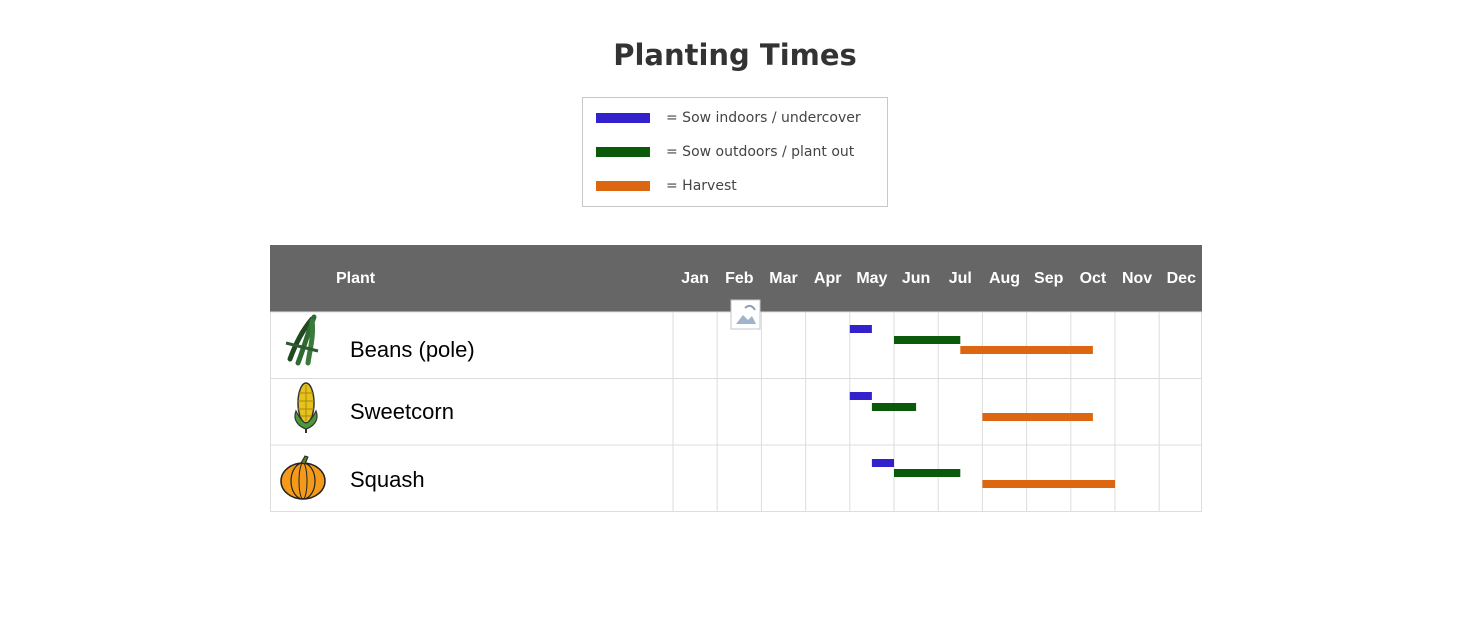 The width and height of the screenshot is (1470, 642). Describe the element at coordinates (1181, 278) in the screenshot. I see `month-label-dec: Dec` at that location.